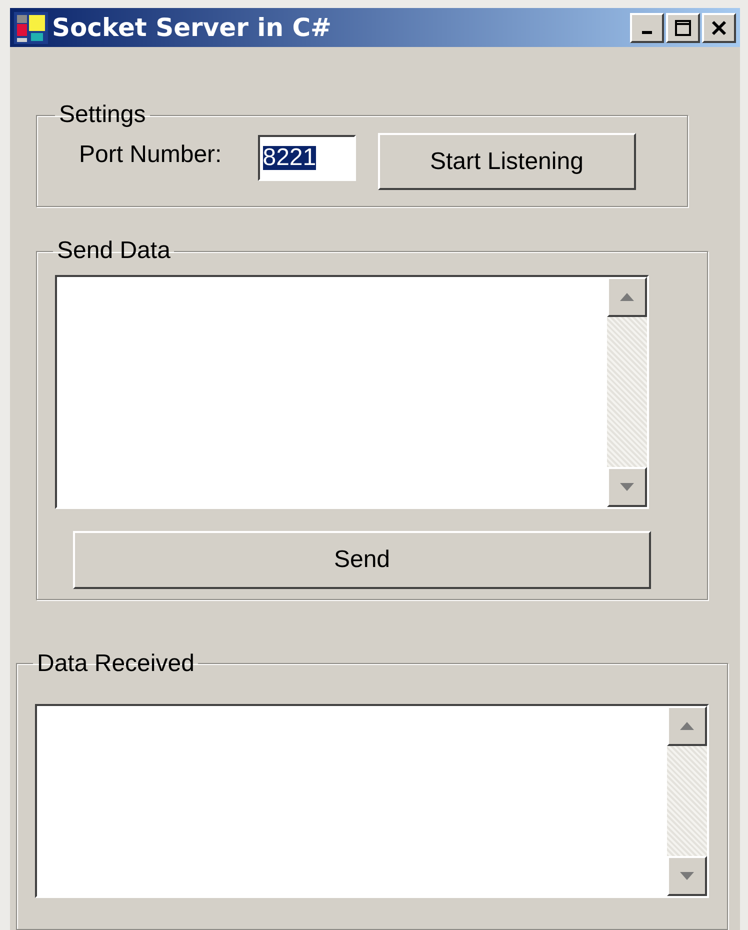 This screenshot has width=748, height=930. I want to click on group-title: Settings, so click(102, 115).